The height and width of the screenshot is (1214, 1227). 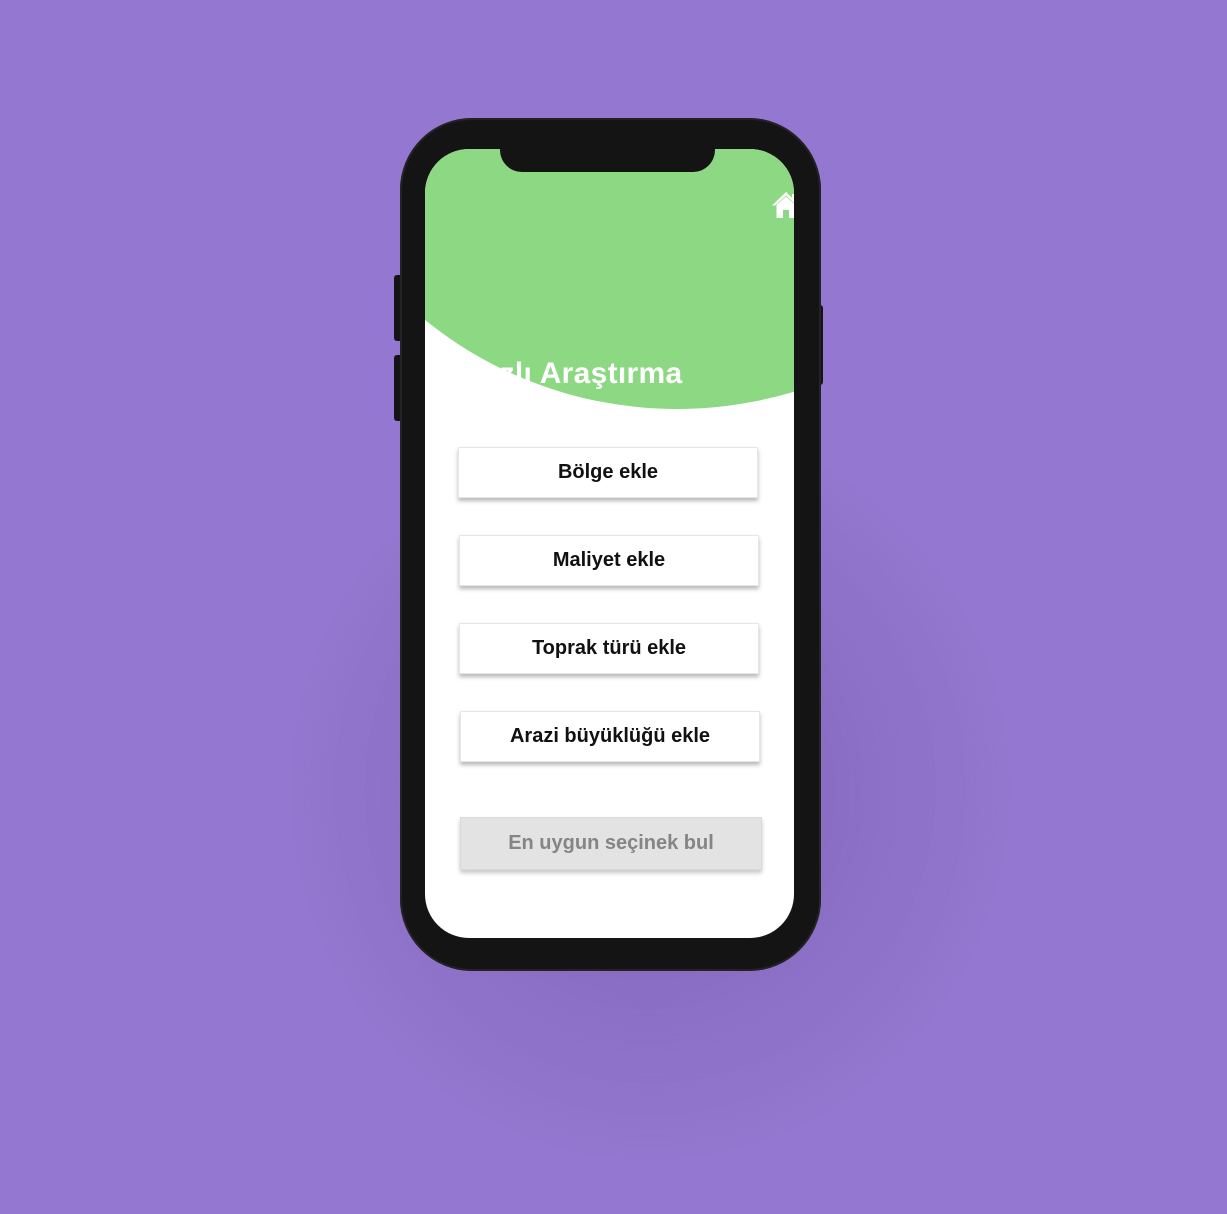 What do you see at coordinates (782, 205) in the screenshot?
I see `home-icon` at bounding box center [782, 205].